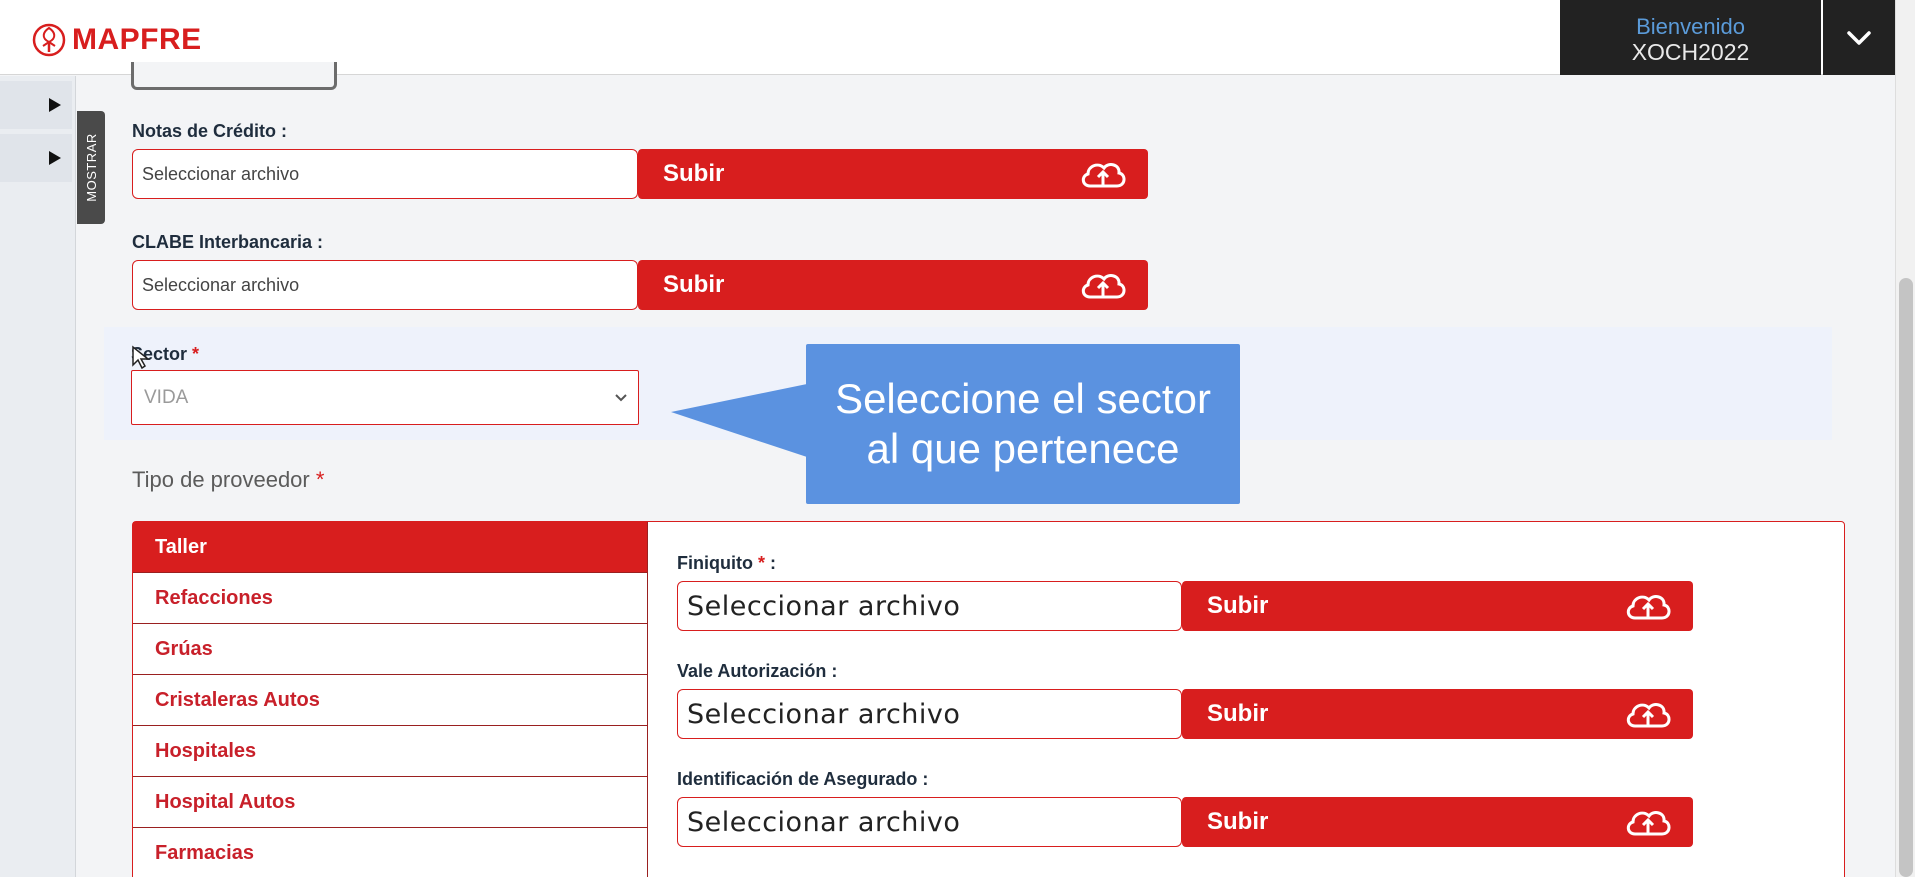 The width and height of the screenshot is (1915, 877). I want to click on tipo-proveedor-label-text: Tipo de proveedor, so click(221, 479).